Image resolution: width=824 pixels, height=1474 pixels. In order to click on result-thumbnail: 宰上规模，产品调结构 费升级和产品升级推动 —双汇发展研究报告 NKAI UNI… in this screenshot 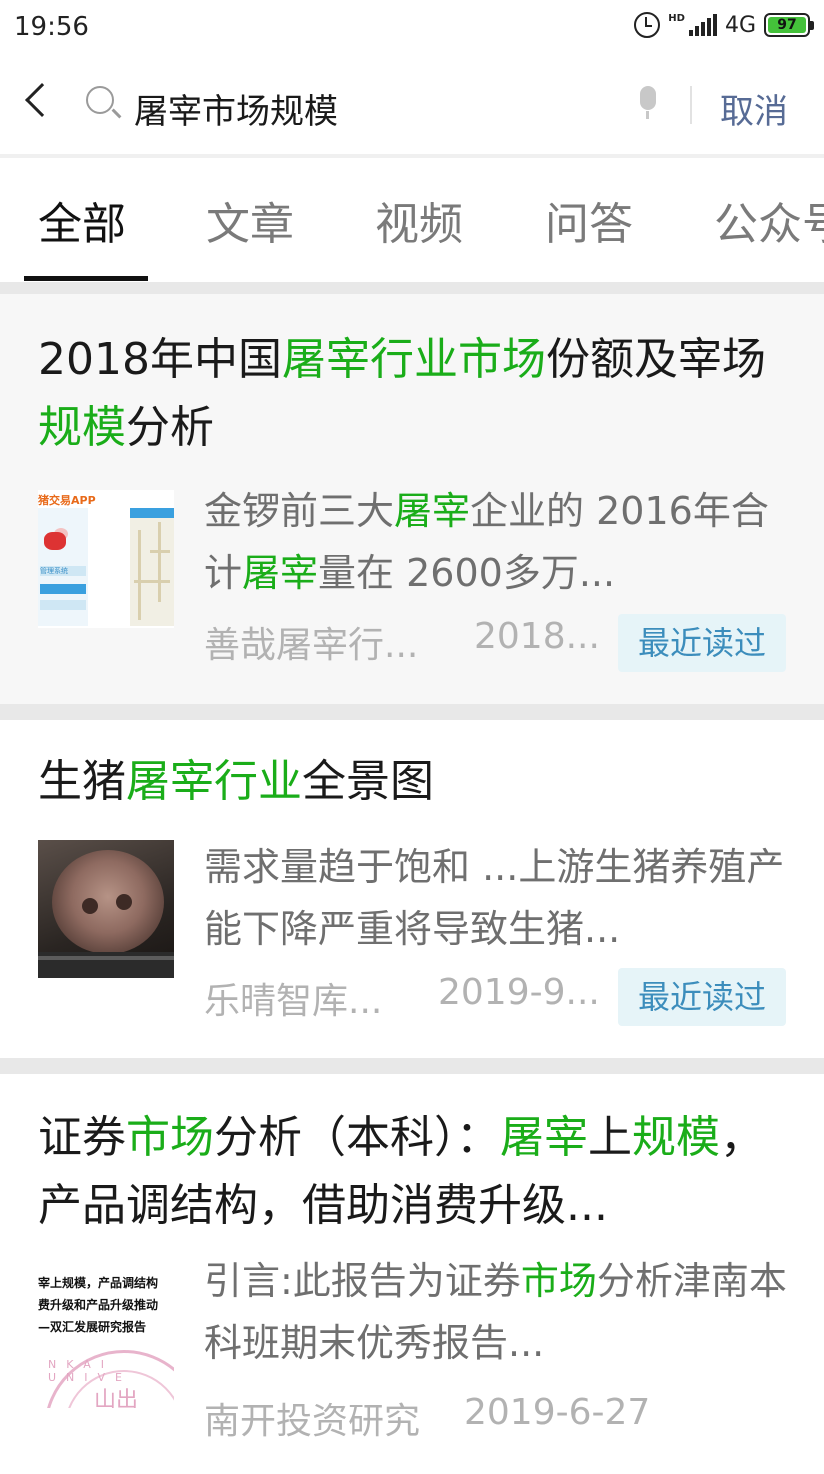, I will do `click(106, 1339)`.